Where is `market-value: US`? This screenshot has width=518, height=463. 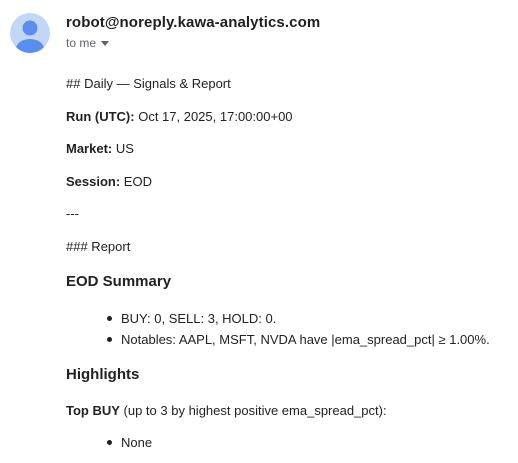 market-value: US is located at coordinates (123, 148).